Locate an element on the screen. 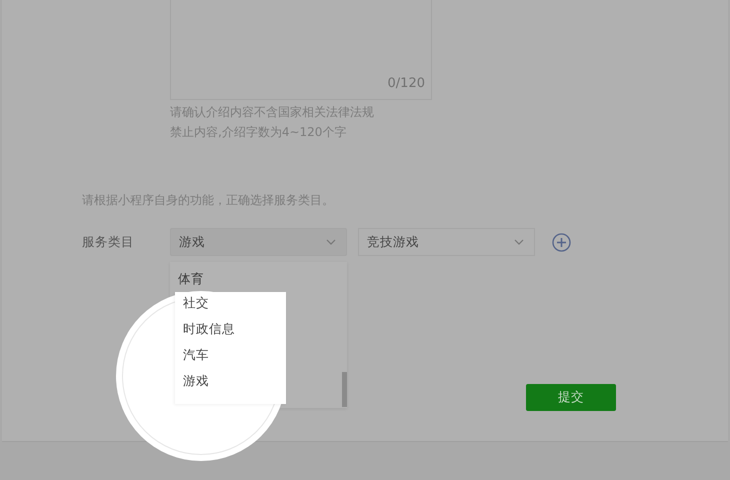 This screenshot has height=480, width=730. add-icon is located at coordinates (561, 242).